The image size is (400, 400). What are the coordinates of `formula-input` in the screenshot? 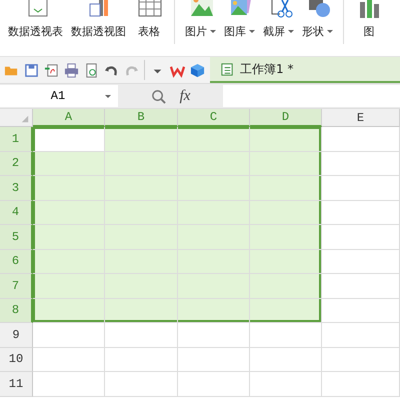 It's located at (311, 96).